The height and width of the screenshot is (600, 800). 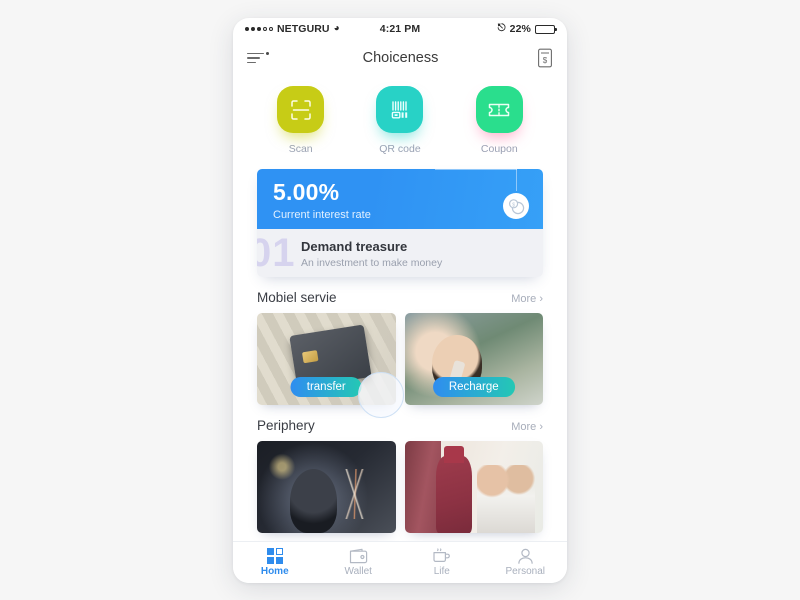 What do you see at coordinates (516, 180) in the screenshot?
I see `banner-deco-line-vertical` at bounding box center [516, 180].